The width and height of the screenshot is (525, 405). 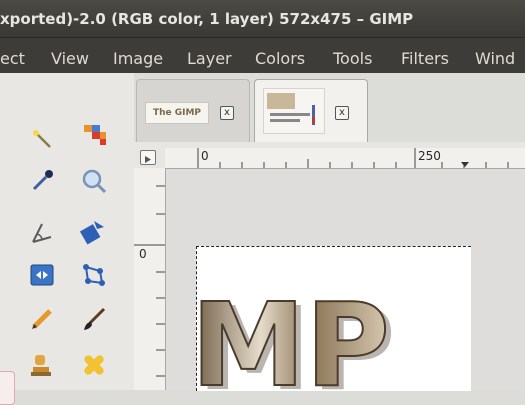 I want to click on menu-view: View, so click(x=70, y=58).